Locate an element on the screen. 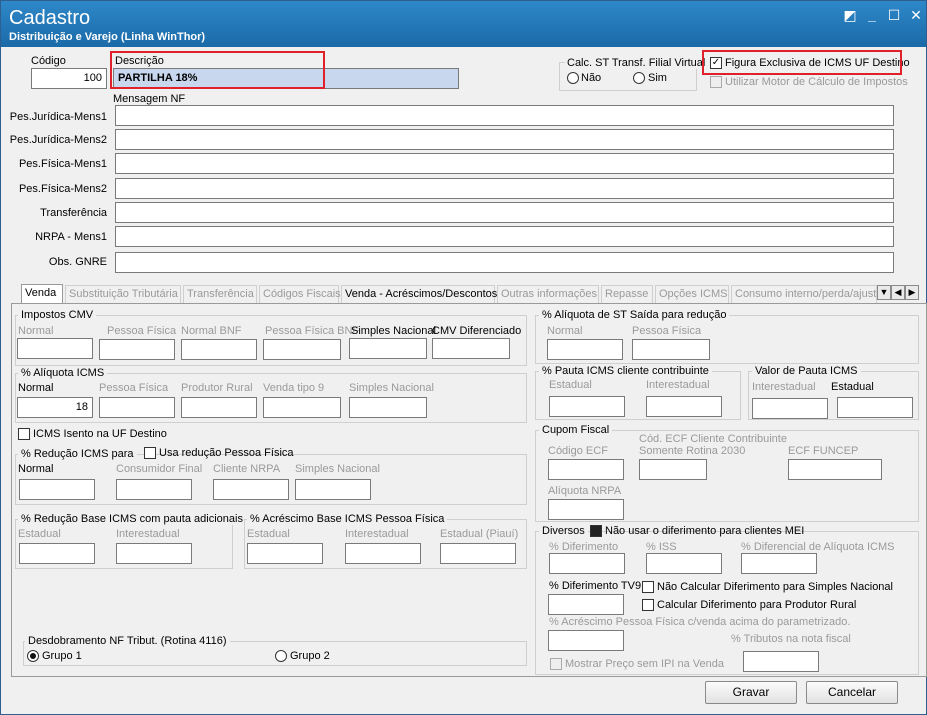 The height and width of the screenshot is (715, 927). msg-label: NRPA - Mens1 is located at coordinates (71, 237).